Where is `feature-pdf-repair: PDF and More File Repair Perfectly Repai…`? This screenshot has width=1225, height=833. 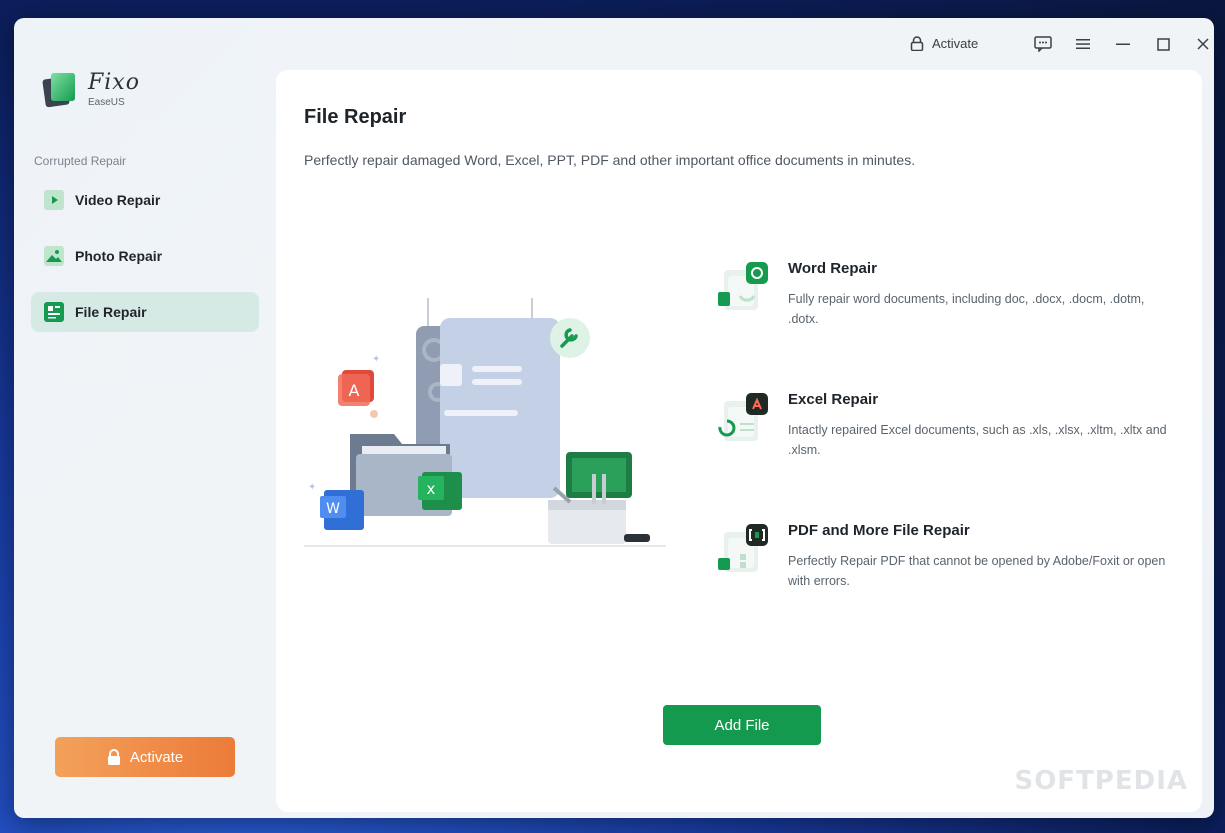
feature-pdf-repair: PDF and More File Repair Perfectly Repai… is located at coordinates (948, 585).